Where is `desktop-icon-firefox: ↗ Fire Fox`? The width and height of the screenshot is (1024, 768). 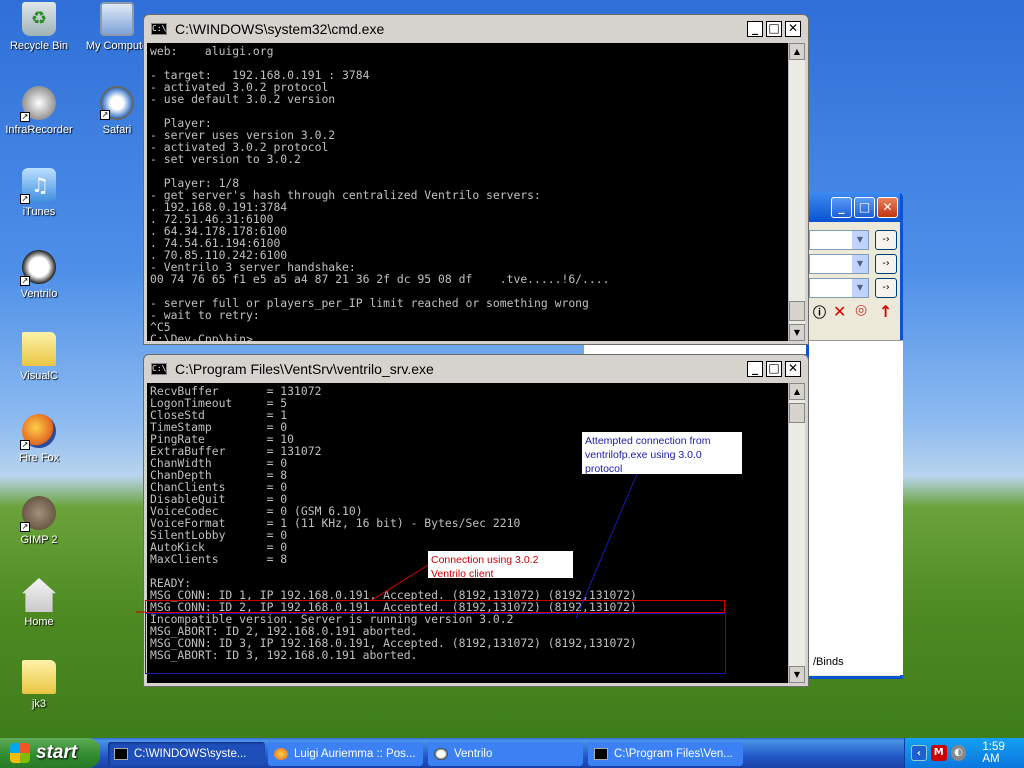
desktop-icon-firefox: ↗ Fire Fox is located at coordinates (39, 439).